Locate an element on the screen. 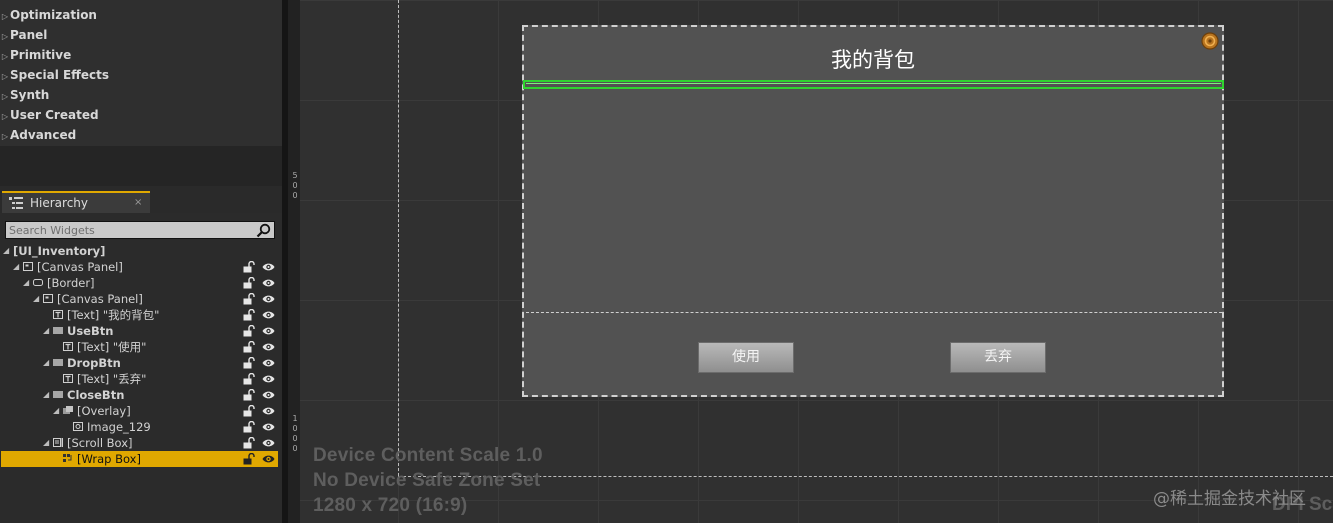 This screenshot has width=1333, height=523. tab-hierarchy: Hierarchy × is located at coordinates (76, 202).